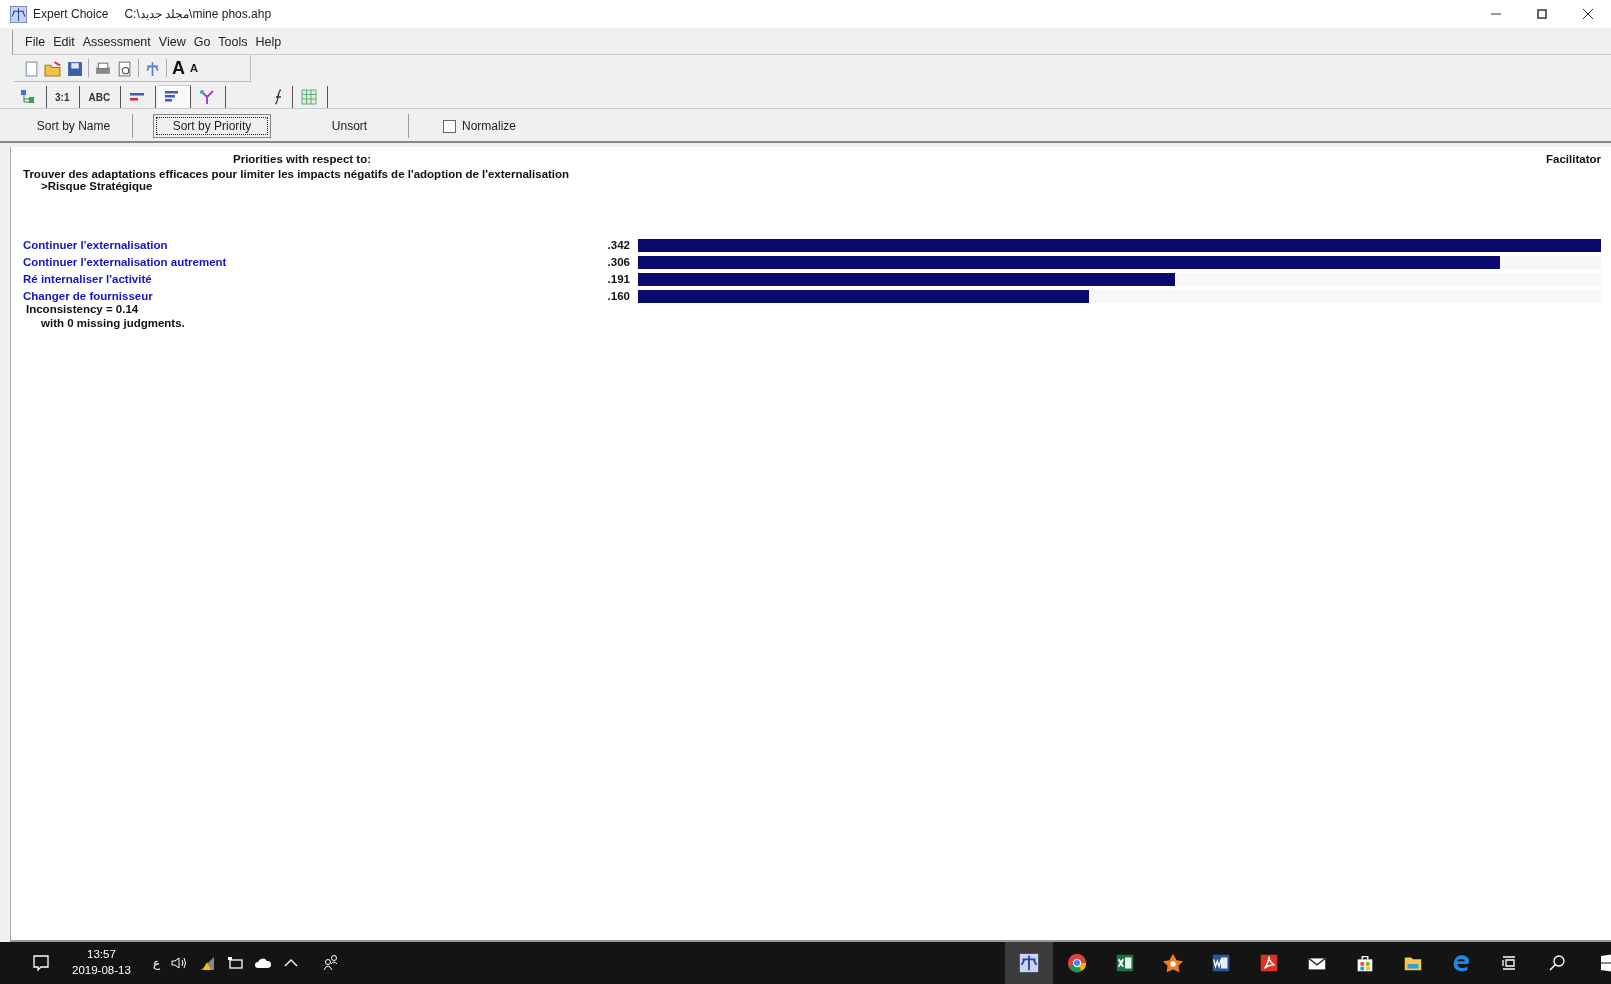 Image resolution: width=1611 pixels, height=984 pixels. I want to click on menu-item: View, so click(172, 42).